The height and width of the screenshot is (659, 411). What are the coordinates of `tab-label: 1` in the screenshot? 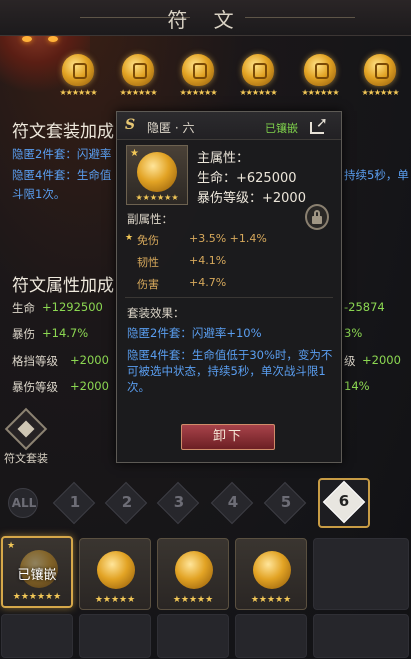 It's located at (75, 502).